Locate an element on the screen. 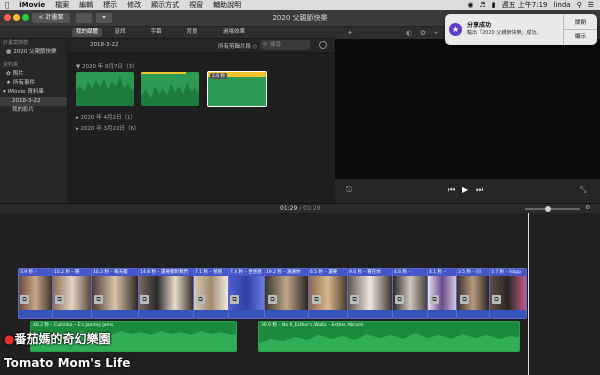 Image resolution: width=600 pixels, height=375 pixels. zoom-slider is located at coordinates (552, 209).